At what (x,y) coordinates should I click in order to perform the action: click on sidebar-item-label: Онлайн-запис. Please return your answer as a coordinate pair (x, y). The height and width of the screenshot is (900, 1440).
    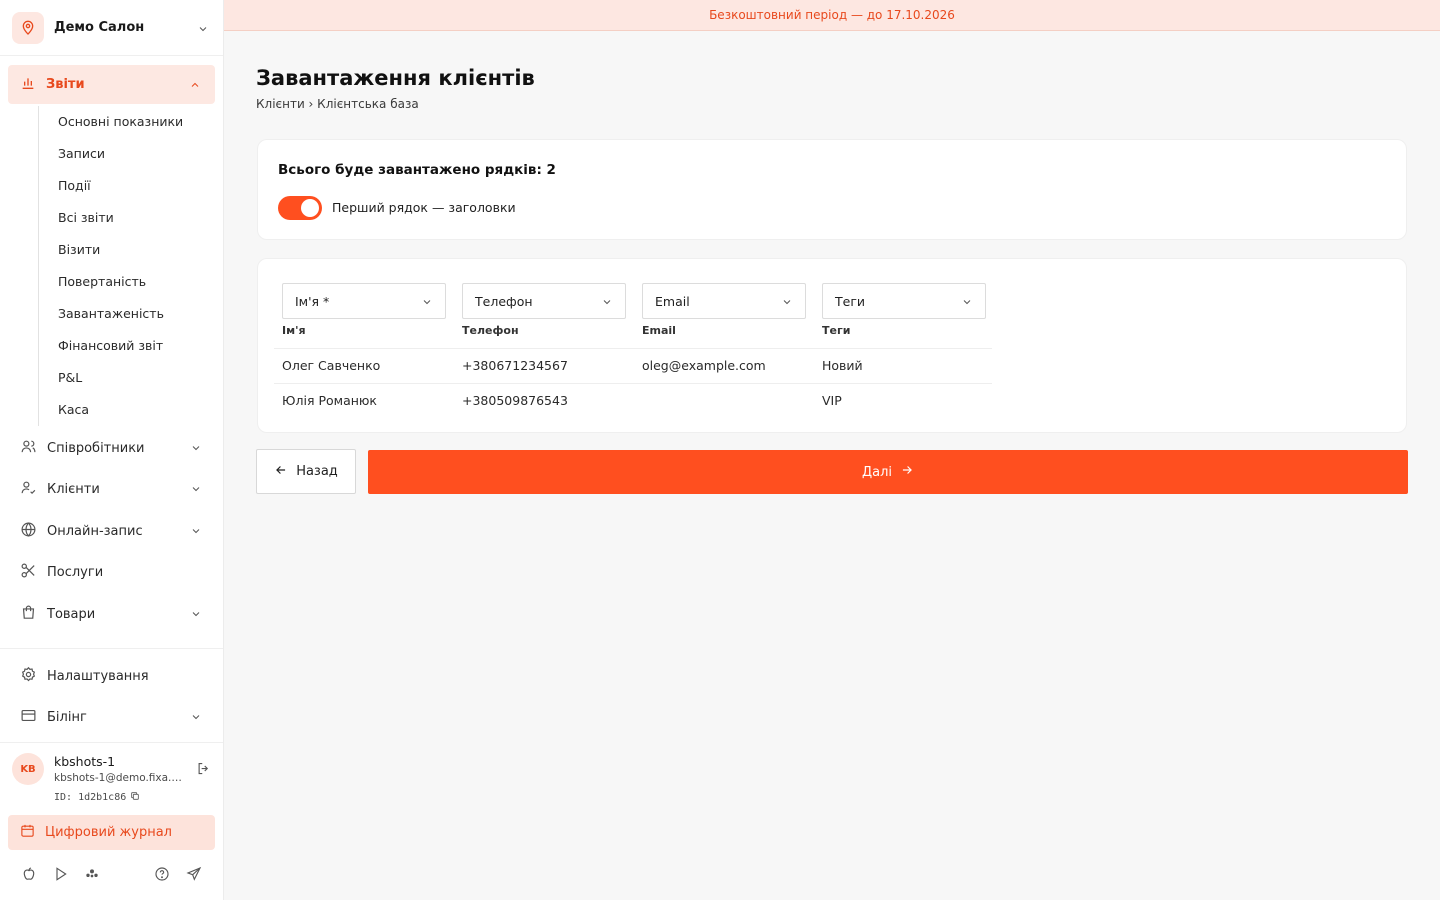
    Looking at the image, I should click on (95, 531).